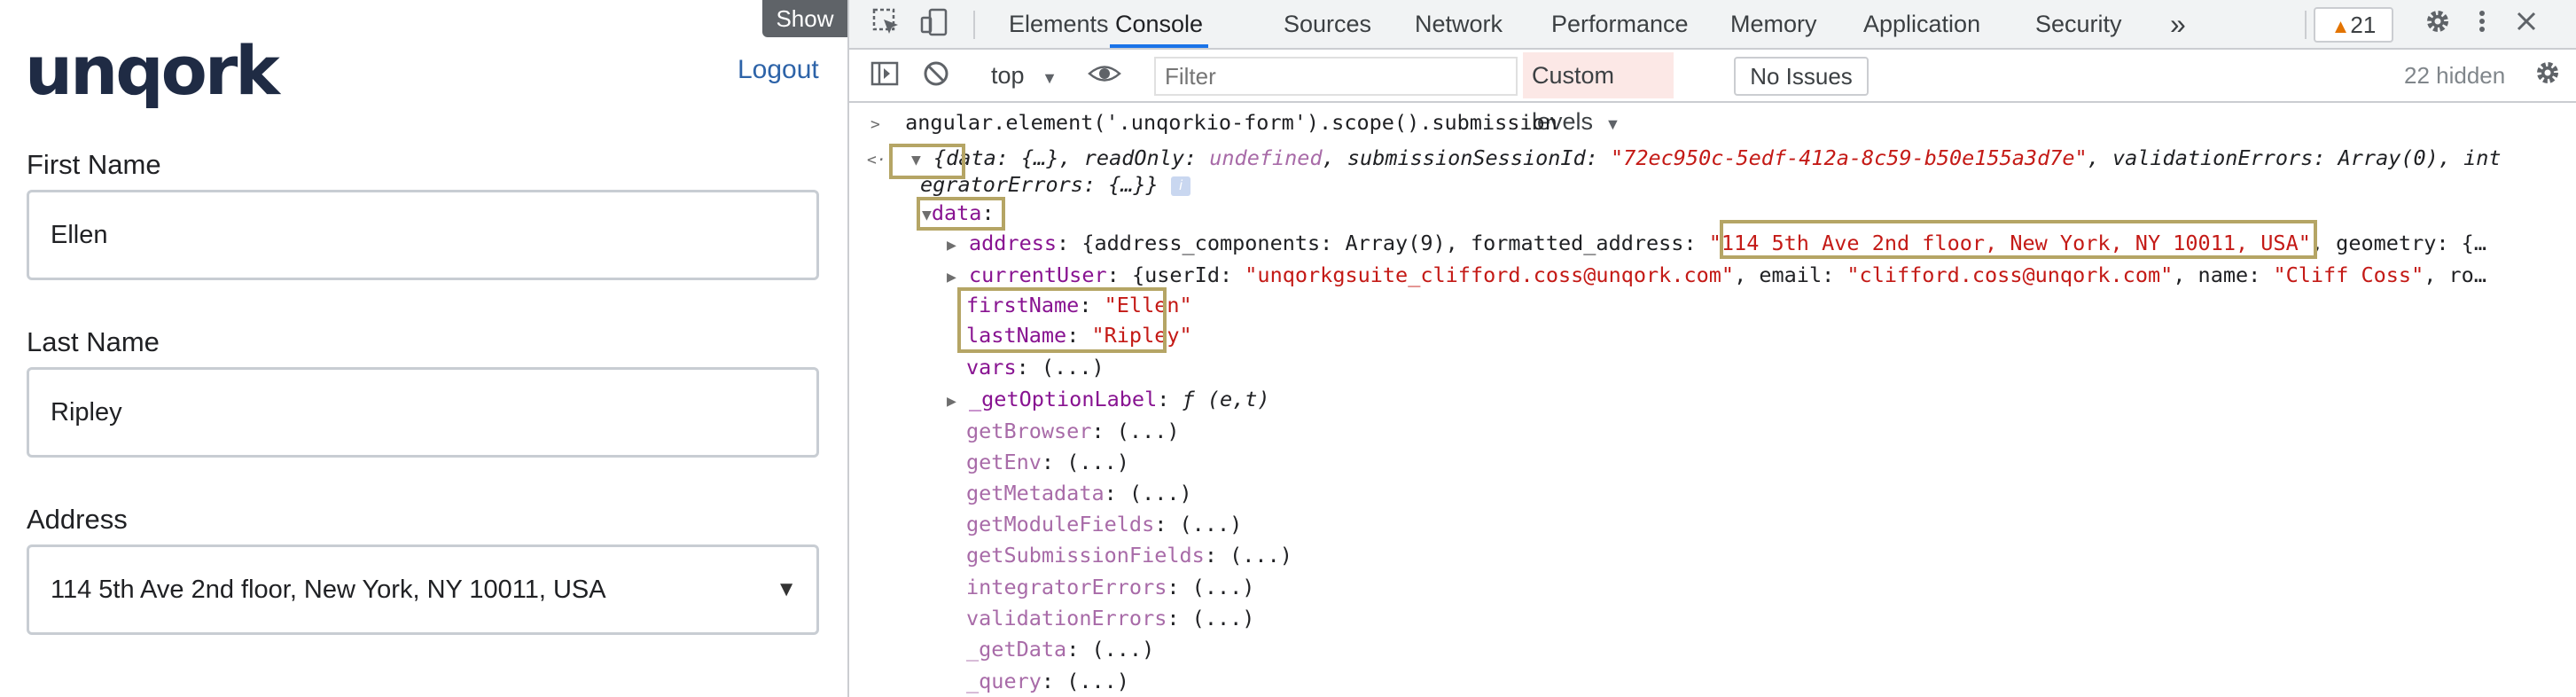 This screenshot has height=697, width=2576. Describe the element at coordinates (961, 214) in the screenshot. I see `highlight-box-data` at that location.